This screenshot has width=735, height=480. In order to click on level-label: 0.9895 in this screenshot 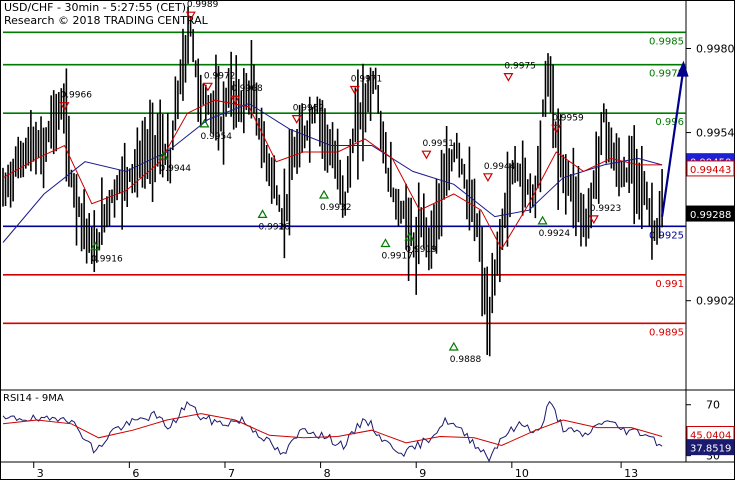, I will do `click(666, 332)`.